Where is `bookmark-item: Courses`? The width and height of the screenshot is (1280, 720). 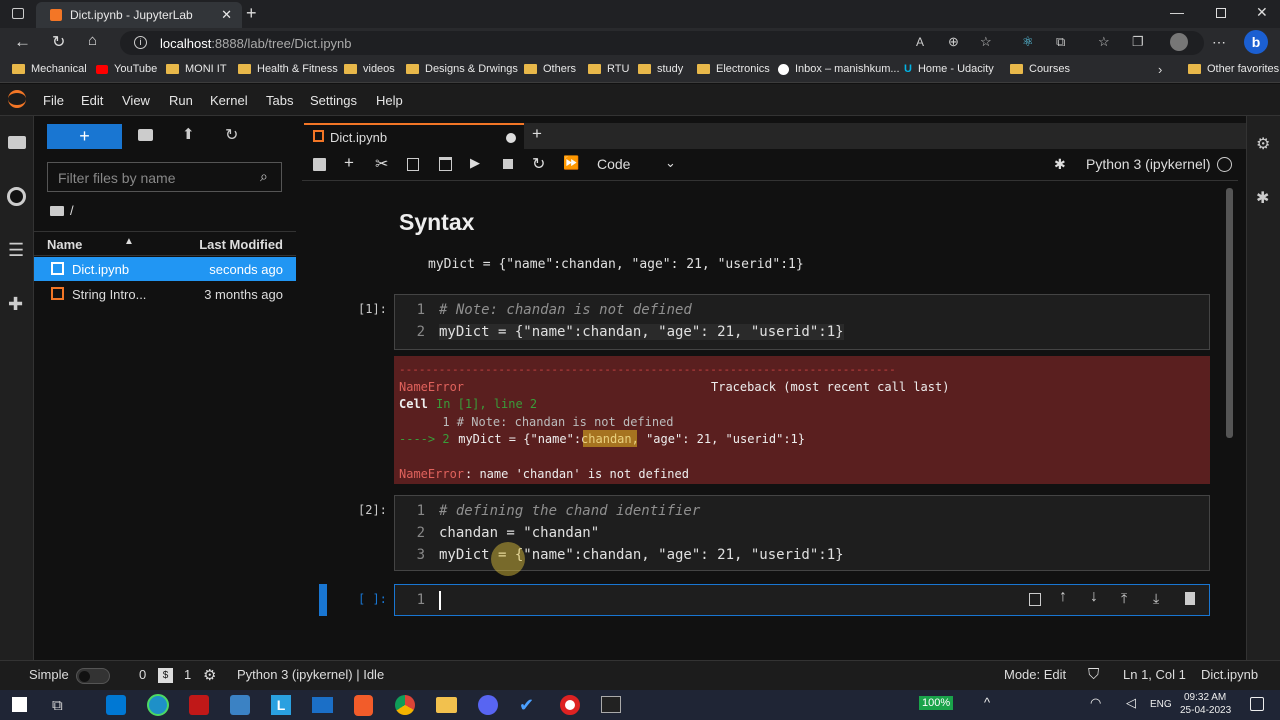 bookmark-item: Courses is located at coordinates (1040, 69).